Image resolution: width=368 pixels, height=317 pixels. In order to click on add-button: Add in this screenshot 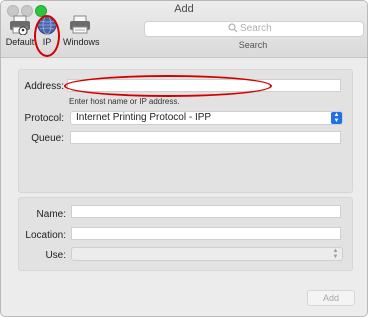, I will do `click(331, 298)`.